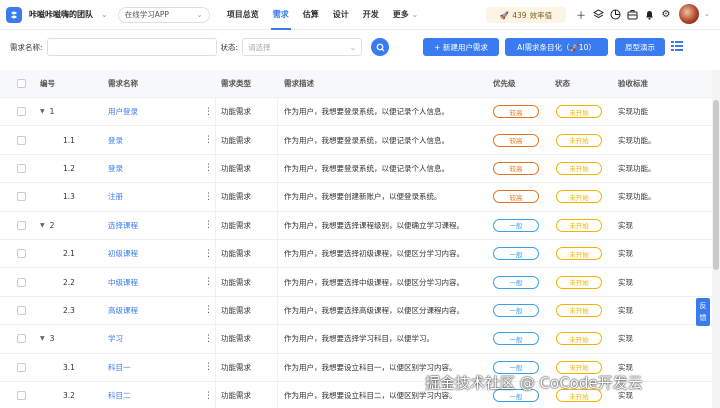  Describe the element at coordinates (302, 47) in the screenshot. I see `status-filter-select: 请选择 ⌄` at that location.